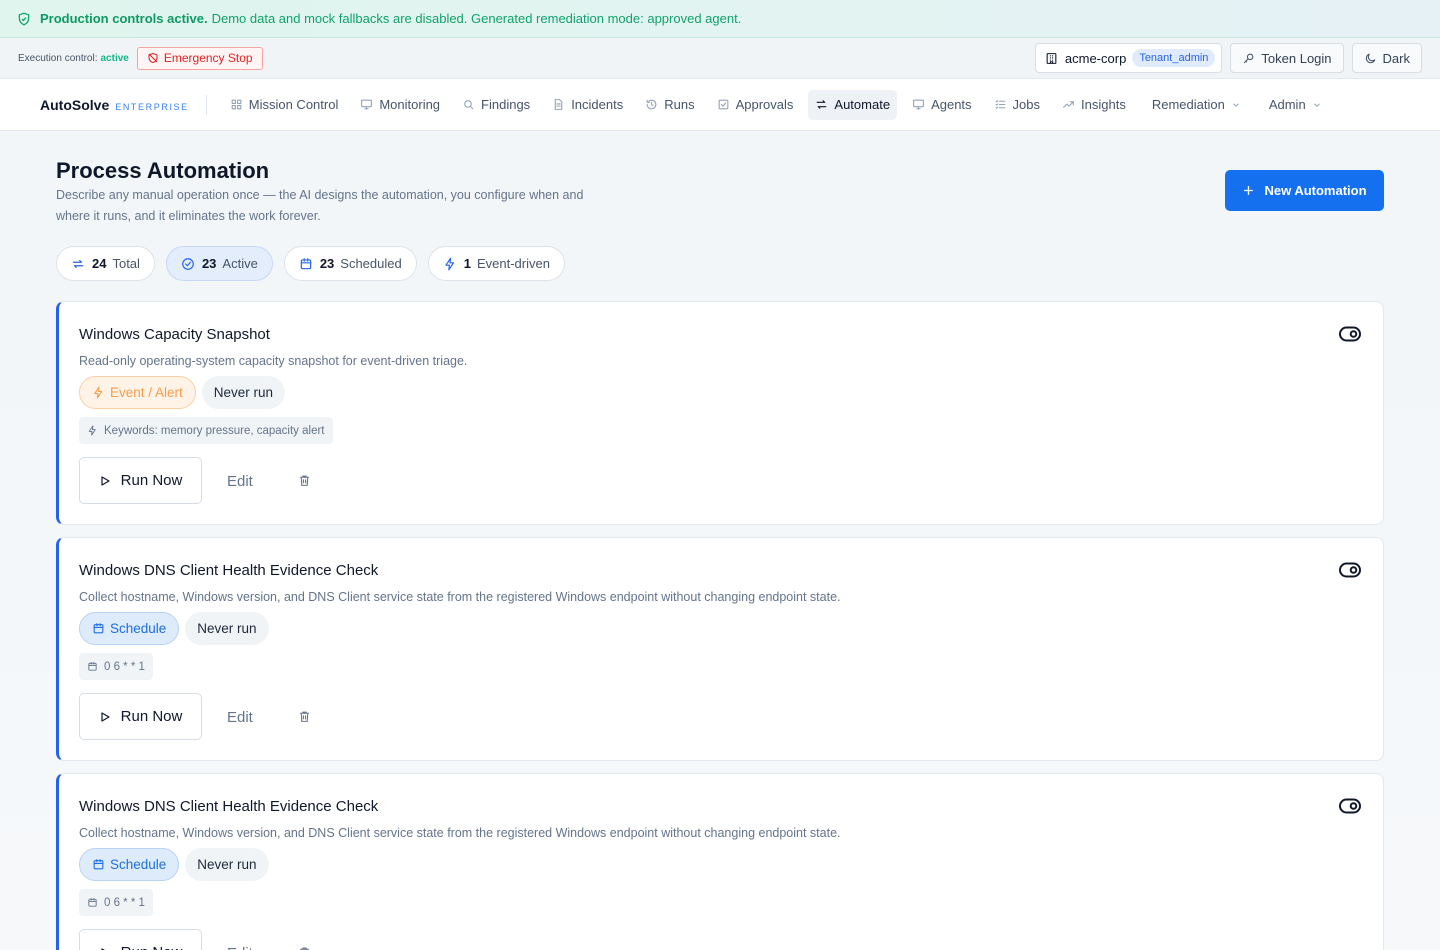 This screenshot has width=1440, height=950. I want to click on nav-item-findings: Findings, so click(496, 105).